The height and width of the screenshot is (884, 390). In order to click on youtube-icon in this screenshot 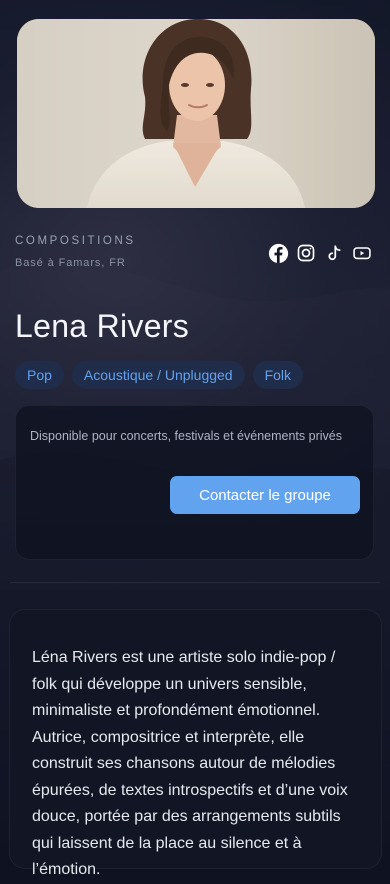, I will do `click(362, 253)`.